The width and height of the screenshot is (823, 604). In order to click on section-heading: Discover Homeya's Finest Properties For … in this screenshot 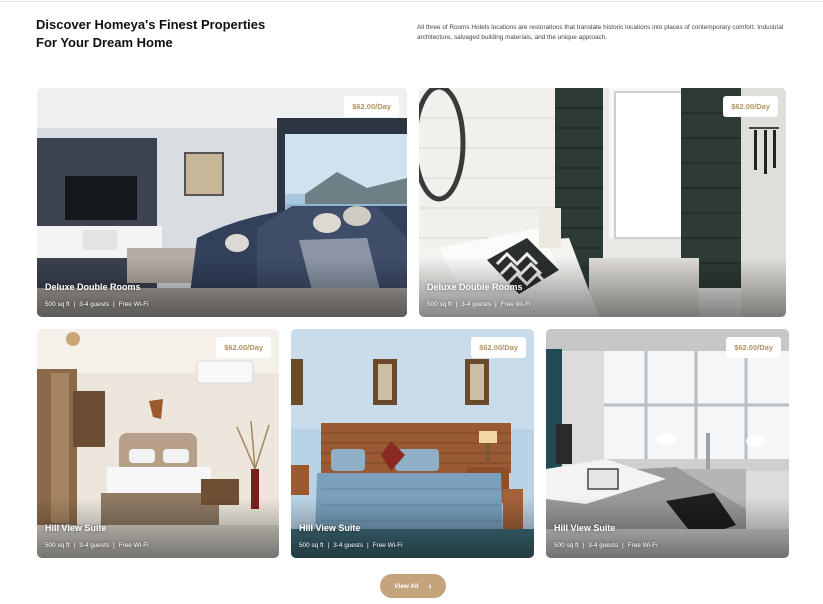, I will do `click(151, 33)`.